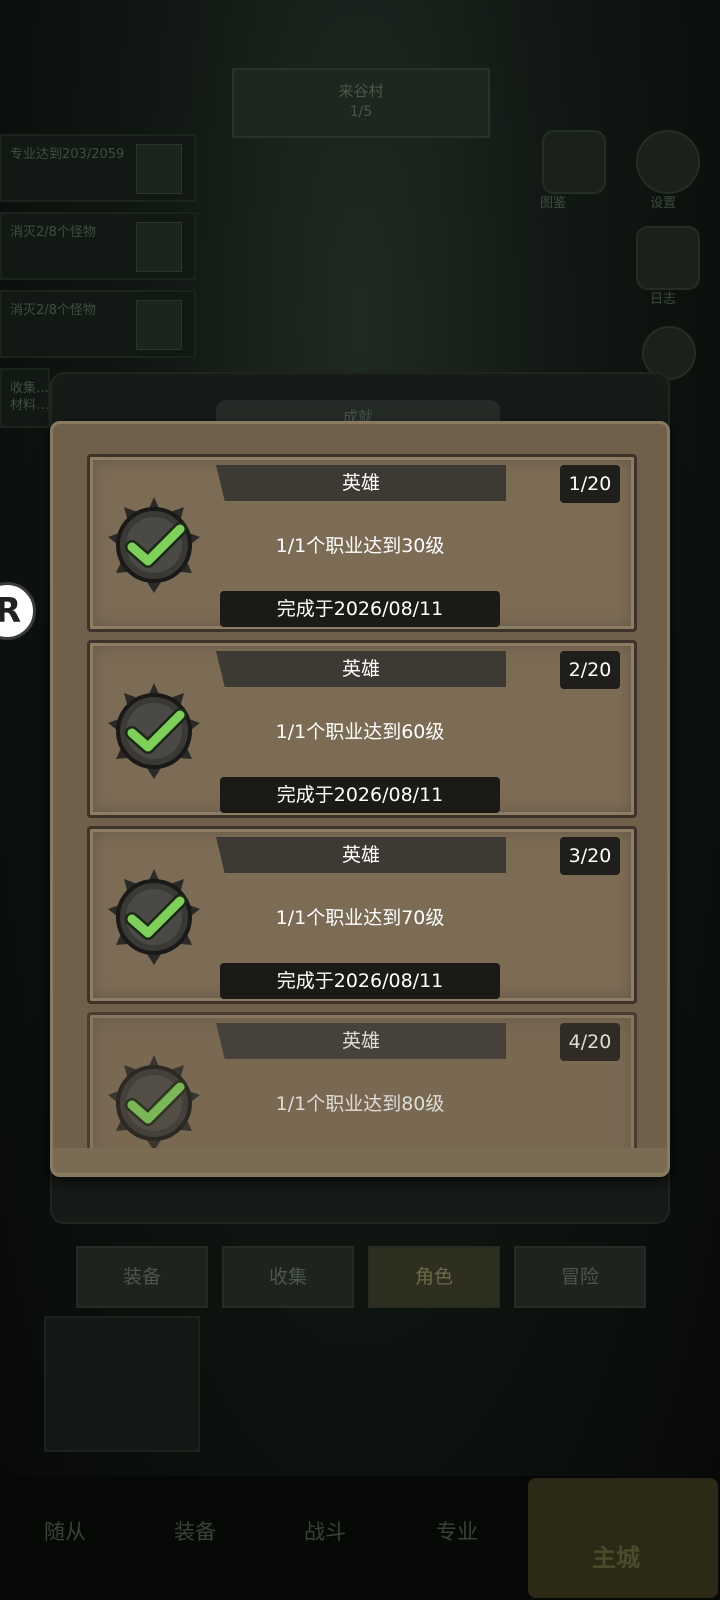  I want to click on achievement-description: 1/1个职业达到80级, so click(360, 1104).